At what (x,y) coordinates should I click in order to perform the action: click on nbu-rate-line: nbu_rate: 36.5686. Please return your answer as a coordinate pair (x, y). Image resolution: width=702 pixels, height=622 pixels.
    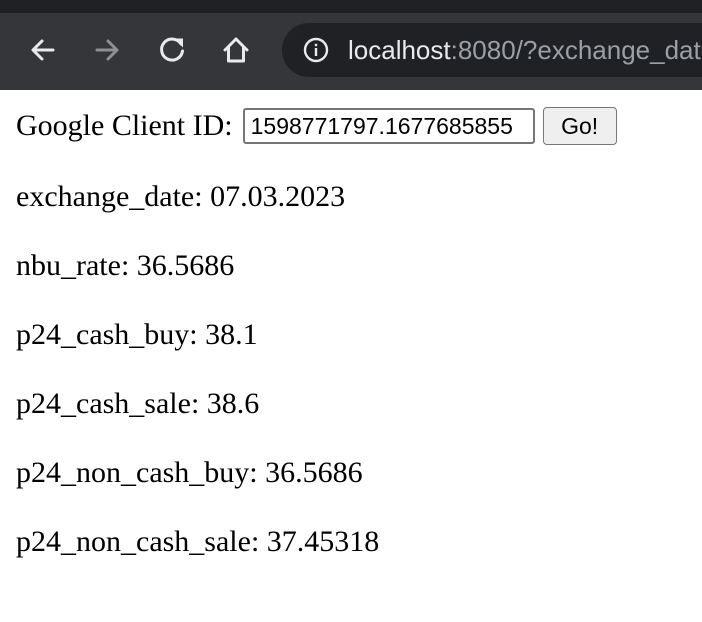
    Looking at the image, I should click on (125, 265).